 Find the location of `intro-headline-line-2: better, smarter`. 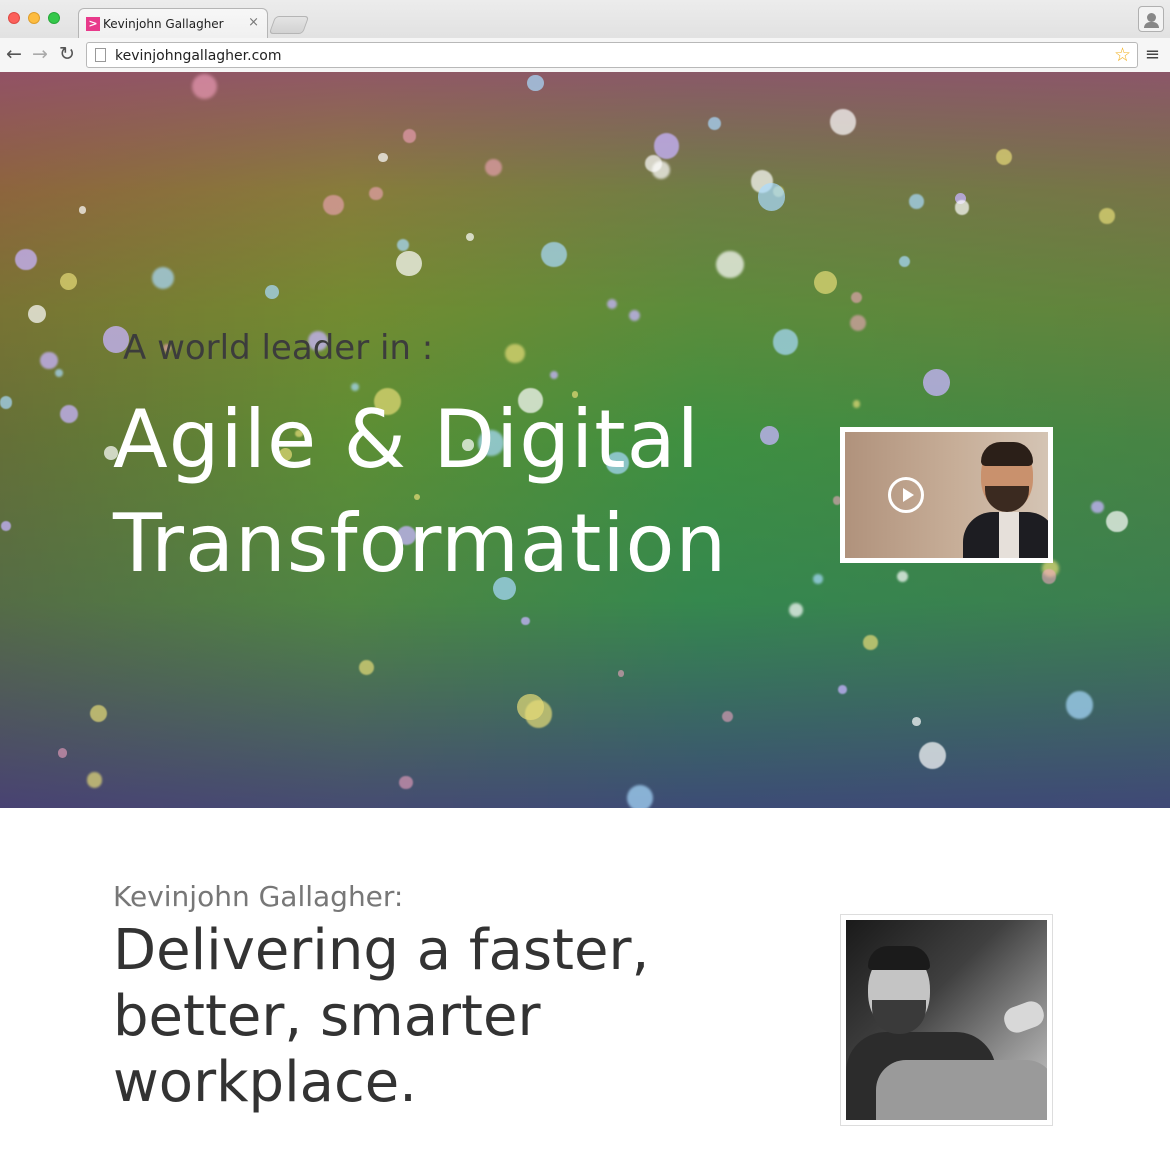

intro-headline-line-2: better, smarter is located at coordinates (327, 1016).